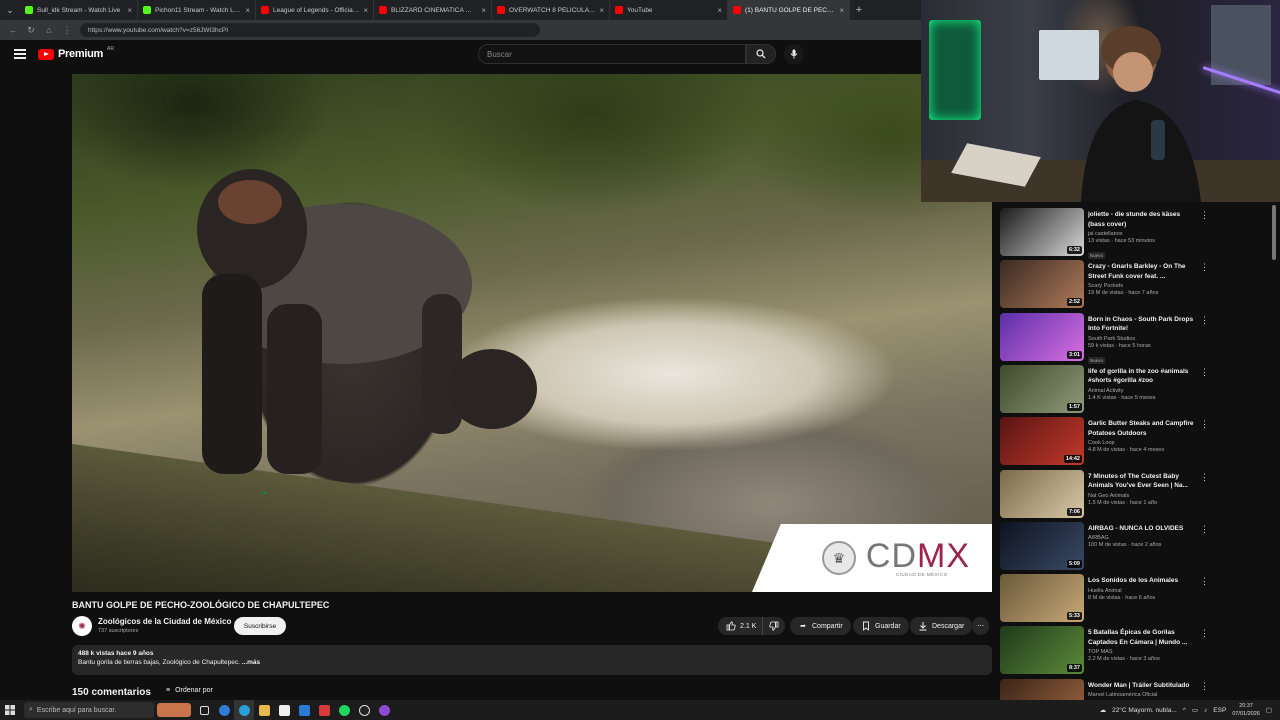 Image resolution: width=1280 pixels, height=720 pixels. What do you see at coordinates (89, 710) in the screenshot?
I see `taskbar-search-input: ⌕ Escribe aquí para buscar.` at bounding box center [89, 710].